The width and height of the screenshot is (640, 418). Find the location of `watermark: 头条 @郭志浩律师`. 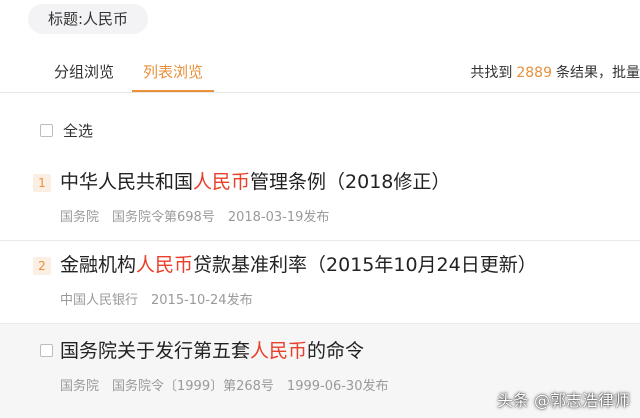

watermark: 头条 @郭志浩律师 is located at coordinates (563, 400).